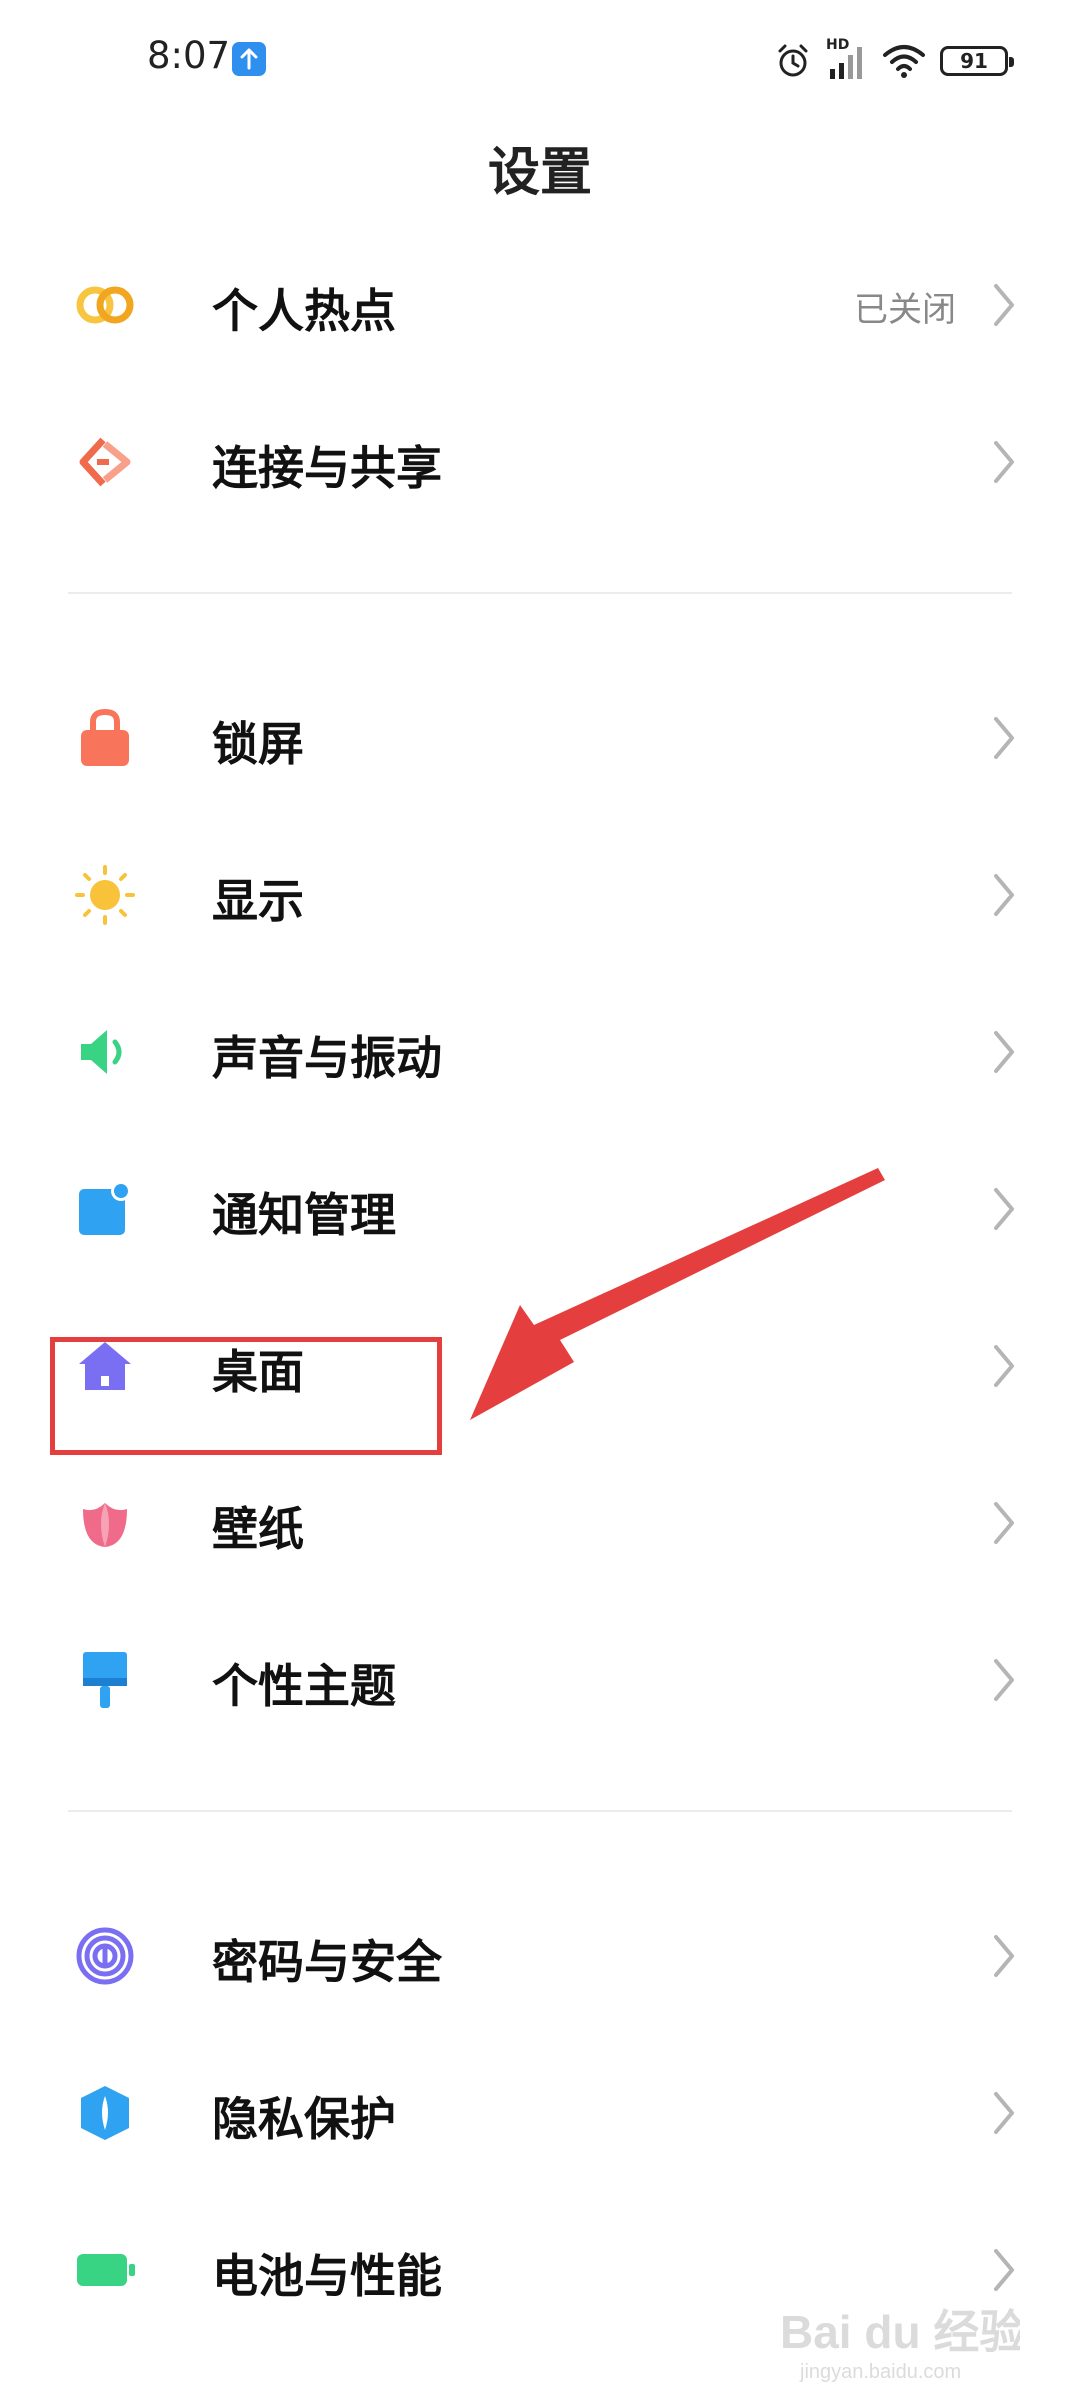 The image size is (1080, 2400). Describe the element at coordinates (540, 733) in the screenshot. I see `settings-item-lockscreen: 锁屏` at that location.